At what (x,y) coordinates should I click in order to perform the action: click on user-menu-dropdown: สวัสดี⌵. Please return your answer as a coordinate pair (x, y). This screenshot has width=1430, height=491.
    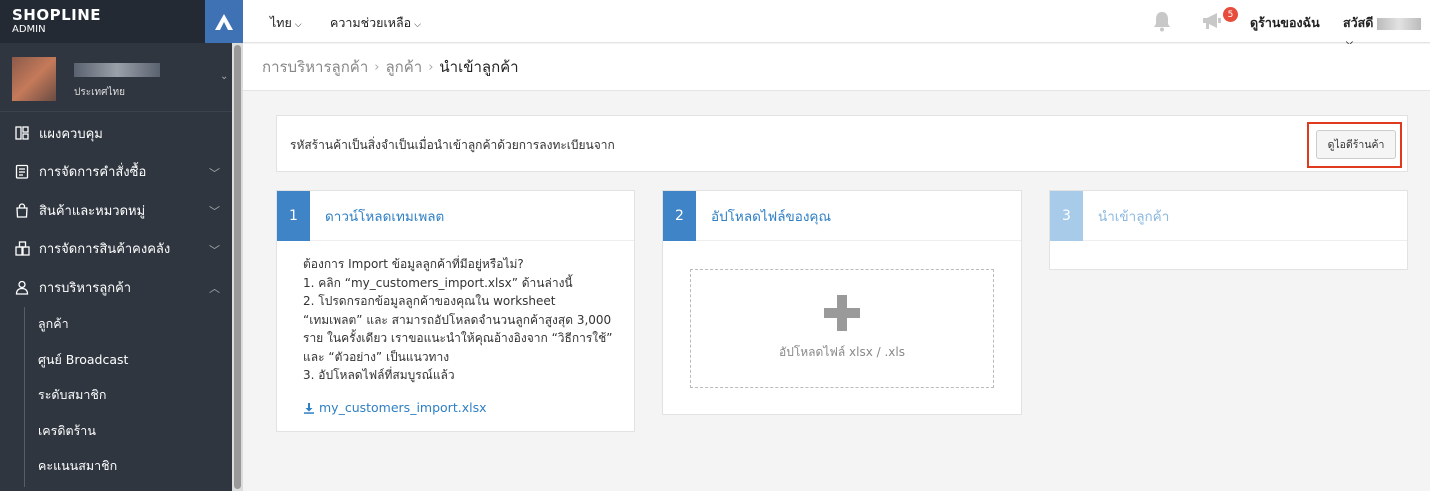
    Looking at the image, I should click on (1386, 30).